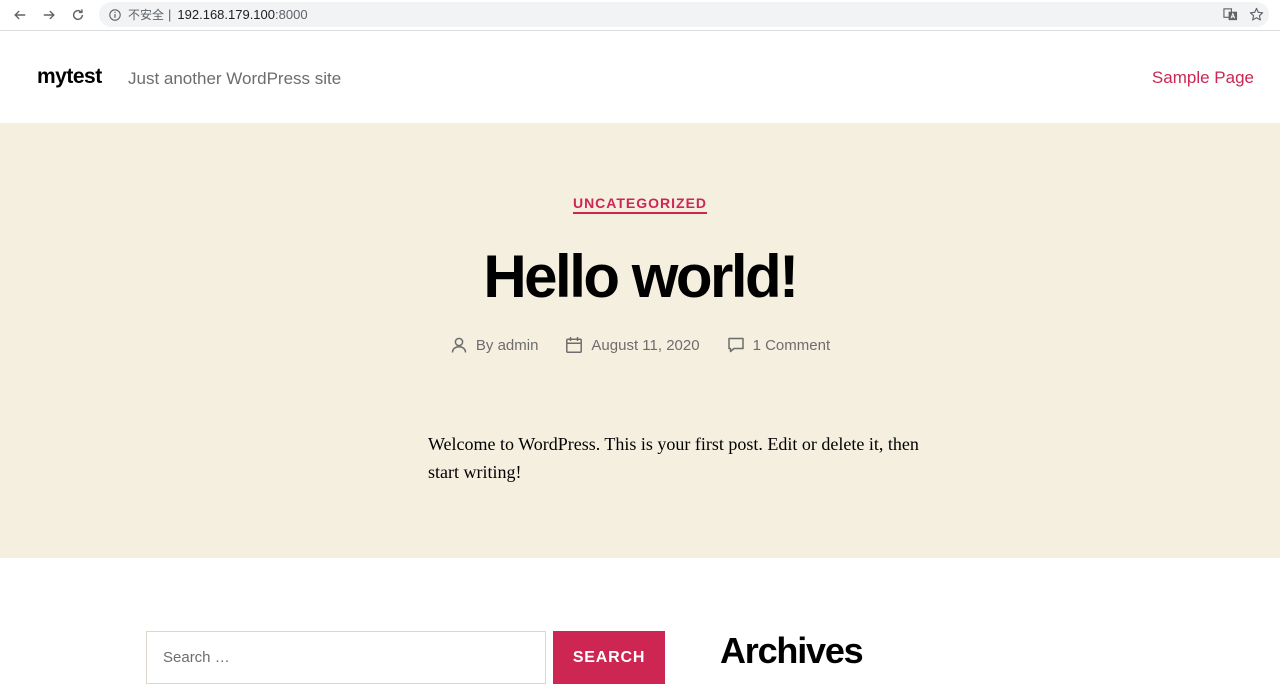  Describe the element at coordinates (459, 345) in the screenshot. I see `person-icon` at that location.